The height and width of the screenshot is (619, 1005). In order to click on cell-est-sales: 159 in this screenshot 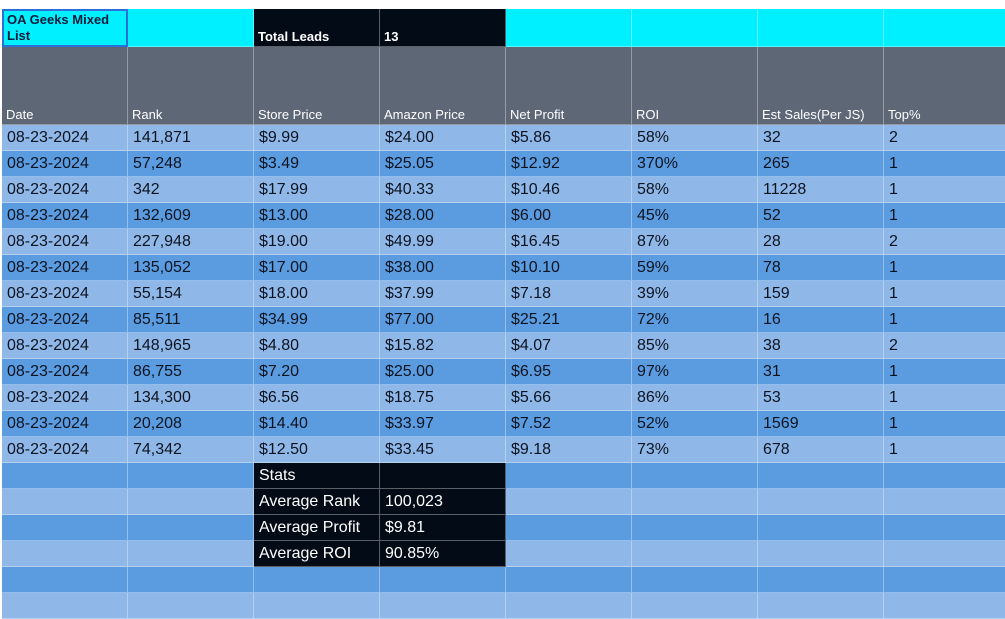, I will do `click(821, 294)`.